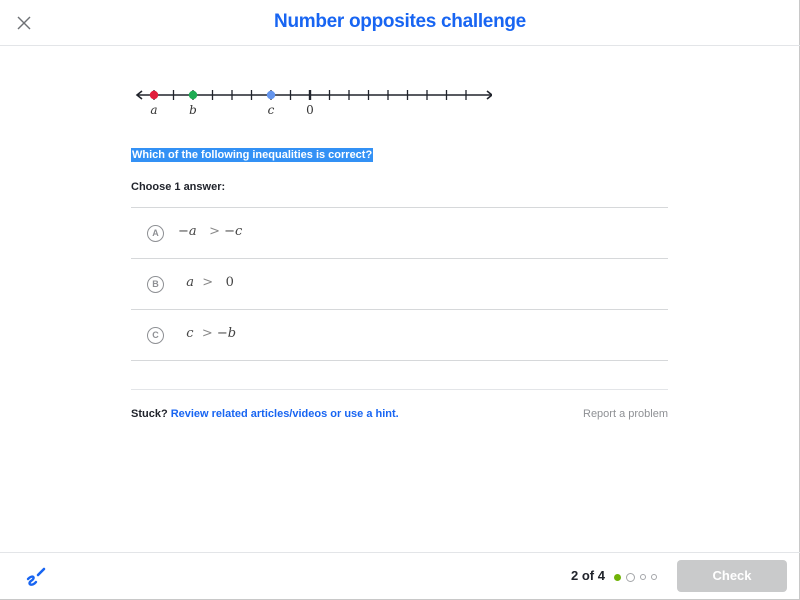 The image size is (800, 600). I want to click on choice-expression: −a > −c, so click(210, 231).